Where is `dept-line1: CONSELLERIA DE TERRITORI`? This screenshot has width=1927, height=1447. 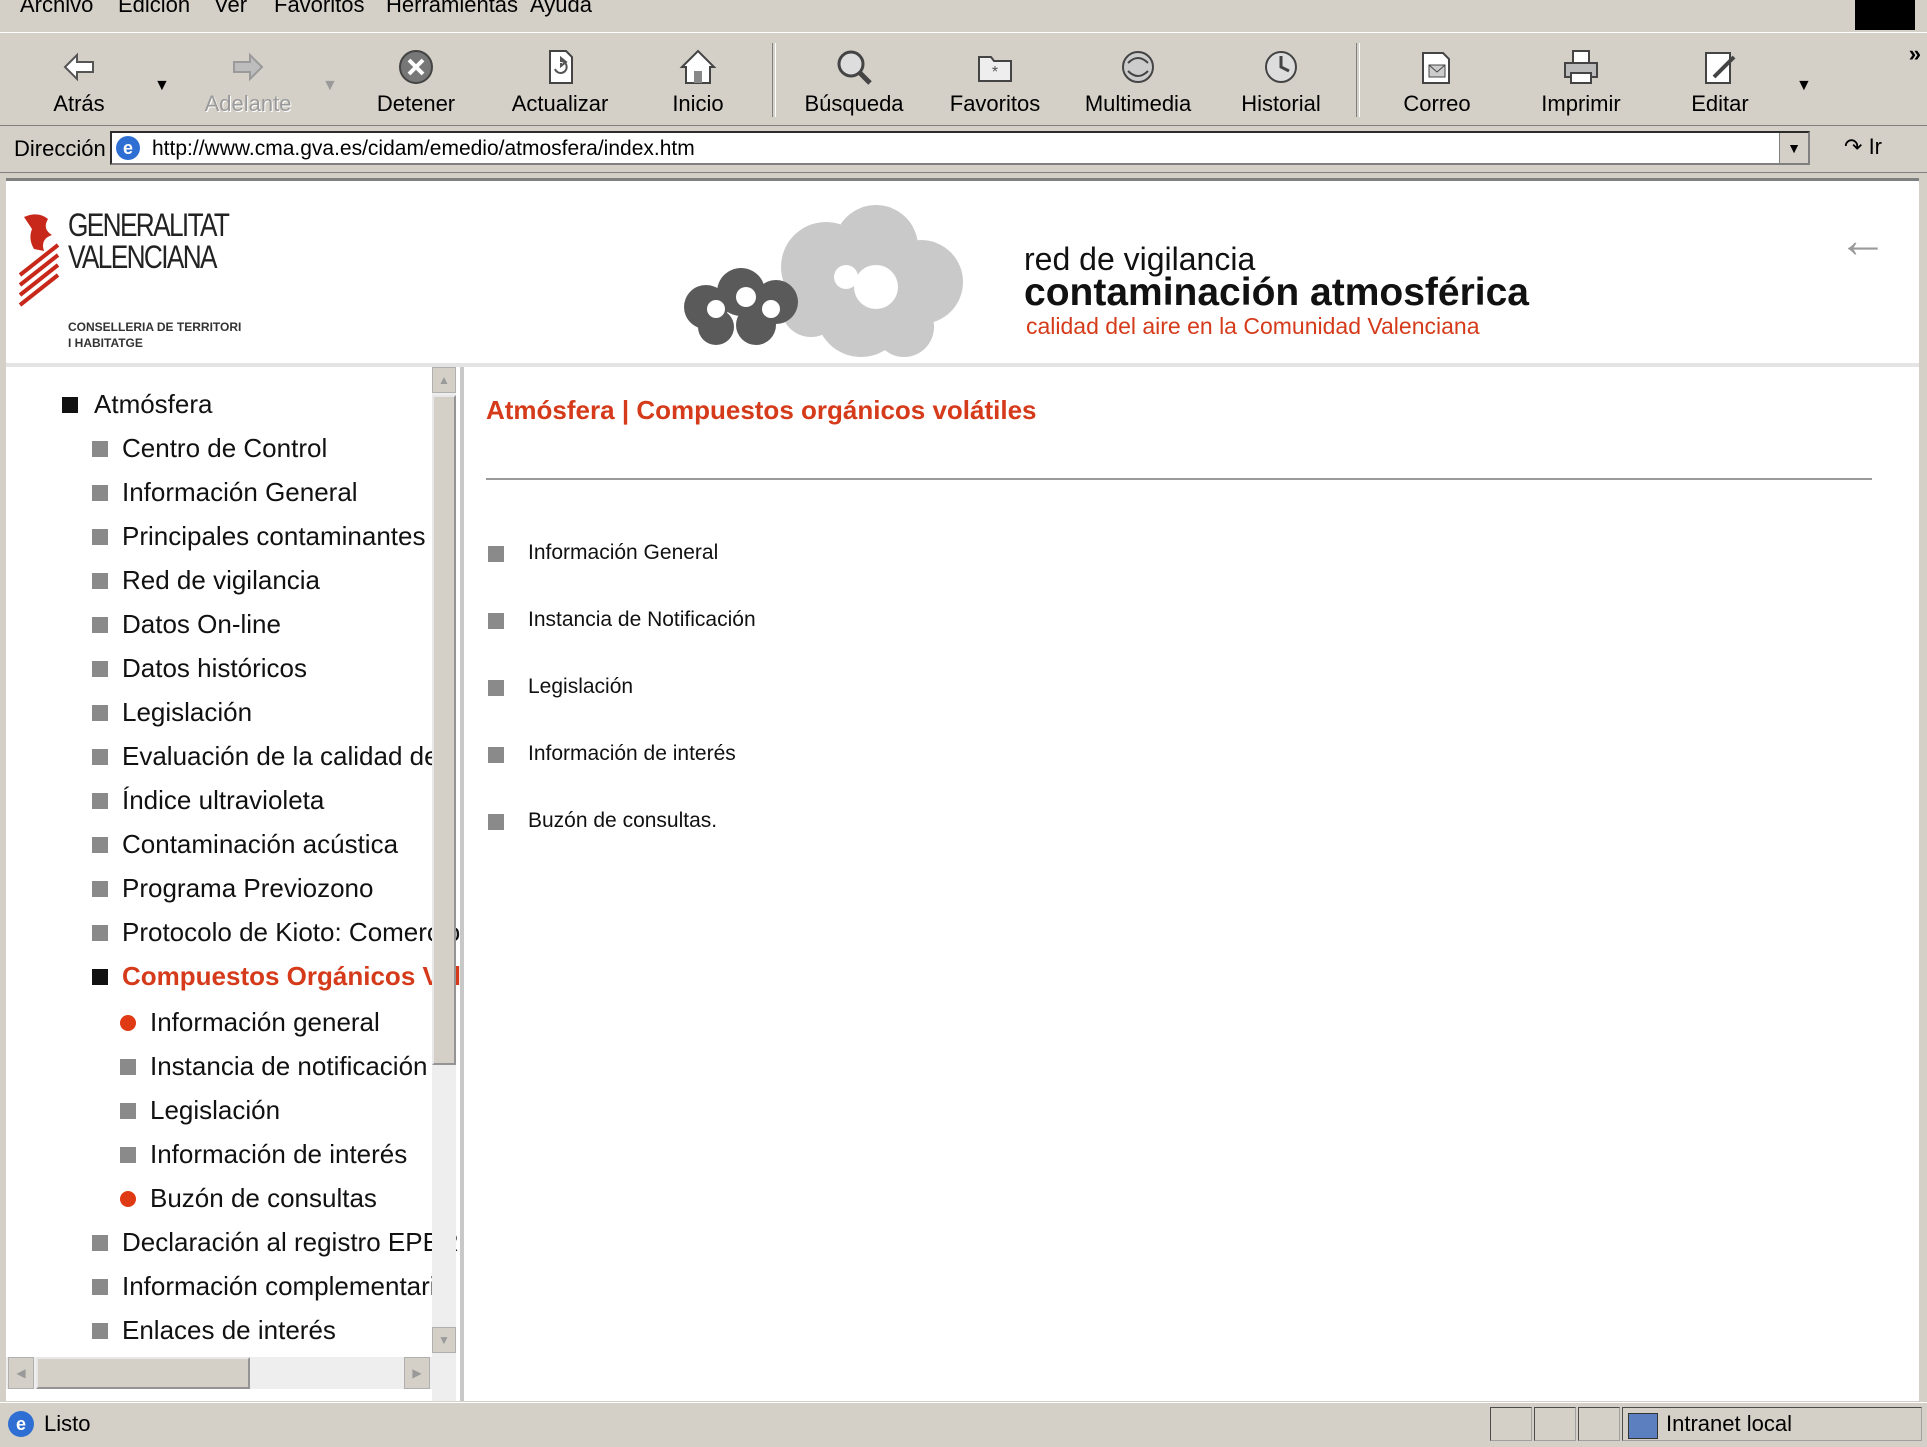
dept-line1: CONSELLERIA DE TERRITORI is located at coordinates (155, 327).